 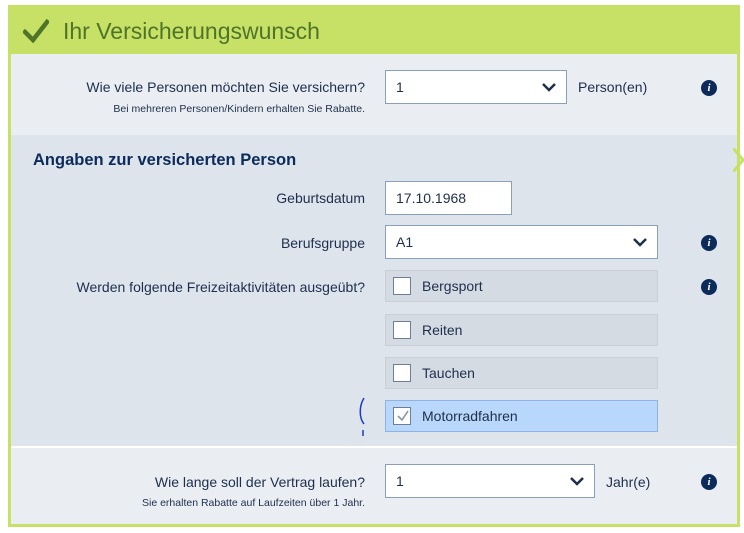 I want to click on panel-title: Ihr Versicherungswunsch, so click(x=191, y=31).